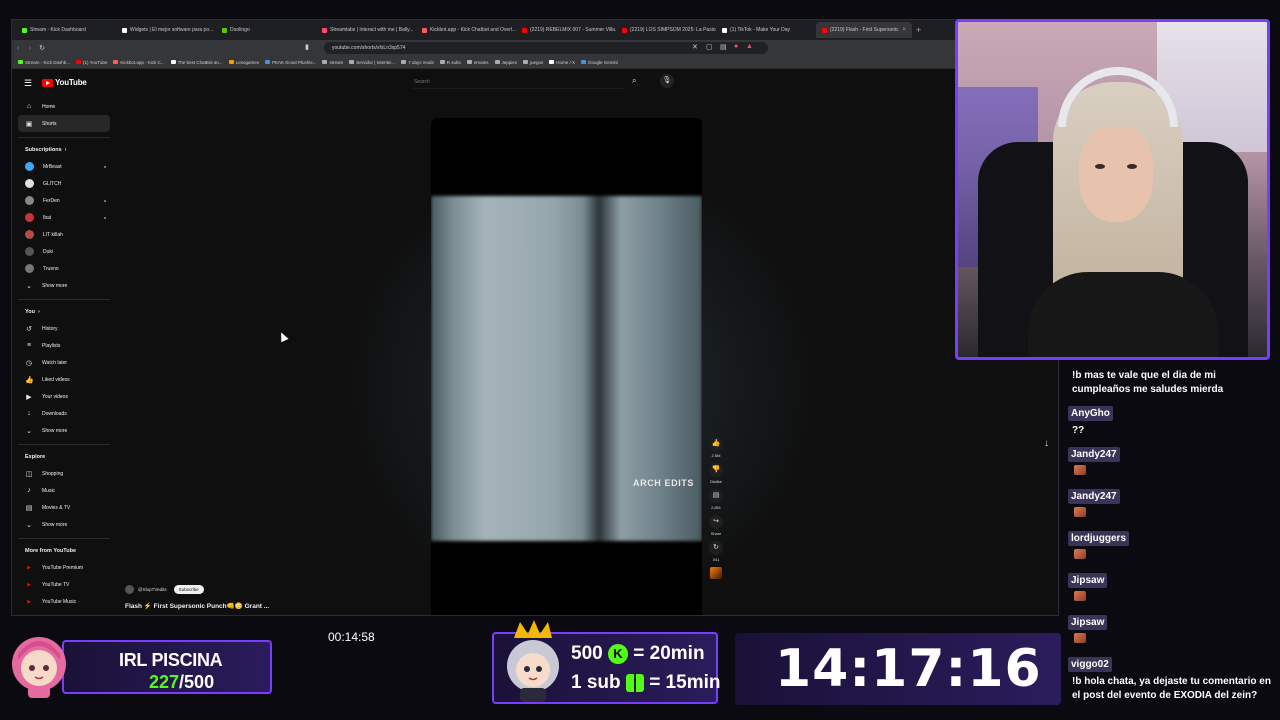 The image size is (1280, 720). Describe the element at coordinates (51, 550) in the screenshot. I see `more-from-youtube-heading-label: More from YouTube` at that location.